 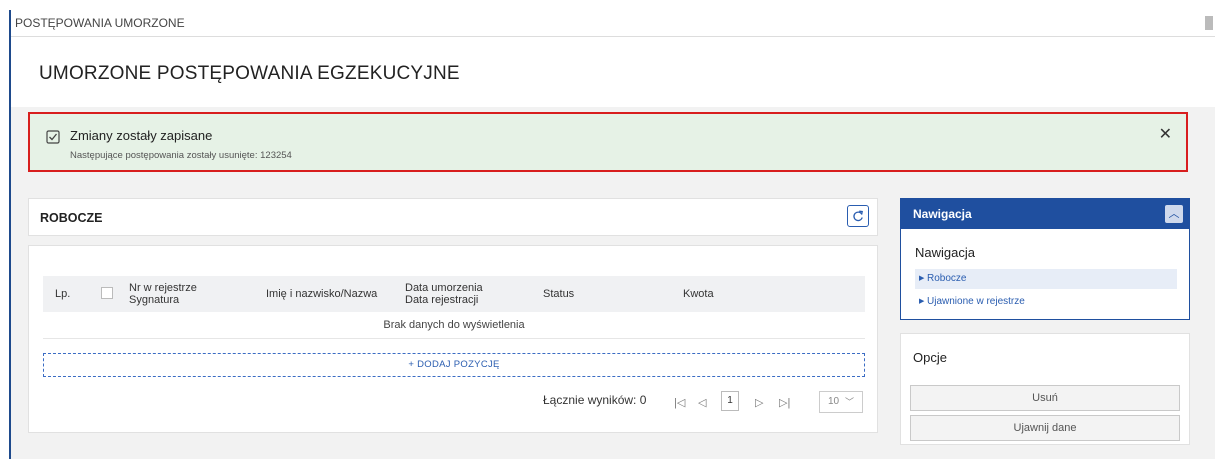 I want to click on nav-subtitle: Nawigacja, so click(x=945, y=252).